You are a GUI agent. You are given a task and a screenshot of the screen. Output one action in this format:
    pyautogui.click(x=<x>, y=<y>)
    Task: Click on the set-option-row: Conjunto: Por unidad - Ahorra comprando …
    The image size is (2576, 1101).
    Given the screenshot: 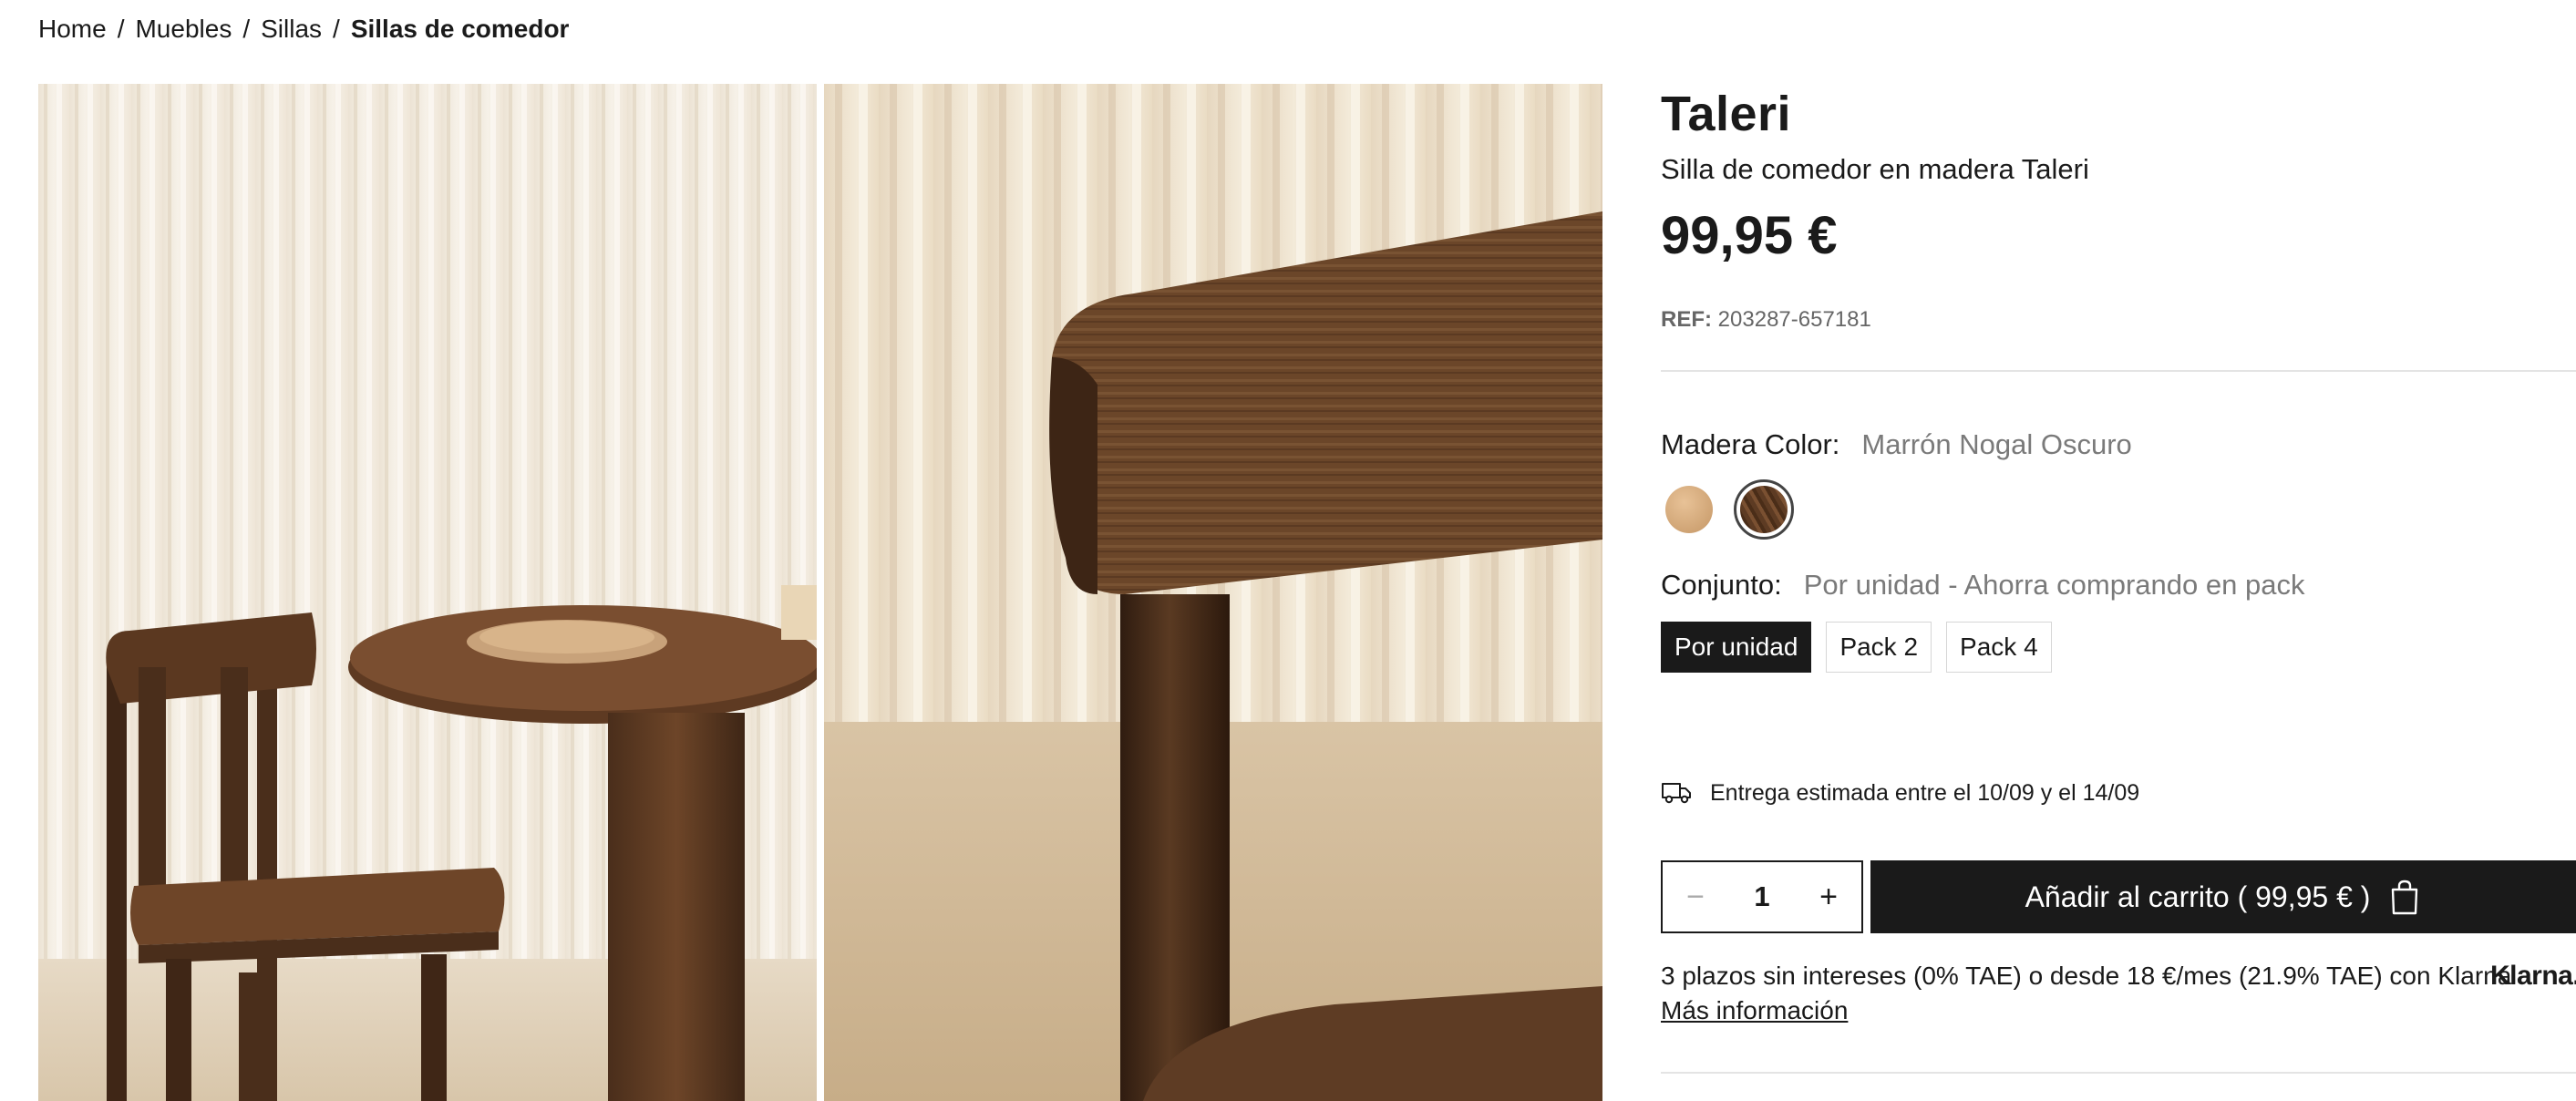 What is the action you would take?
    pyautogui.click(x=2118, y=585)
    